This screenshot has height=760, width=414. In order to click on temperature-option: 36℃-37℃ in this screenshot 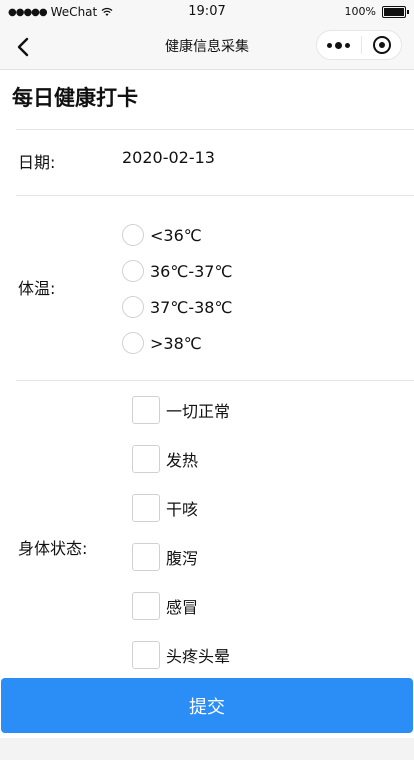, I will do `click(177, 271)`.